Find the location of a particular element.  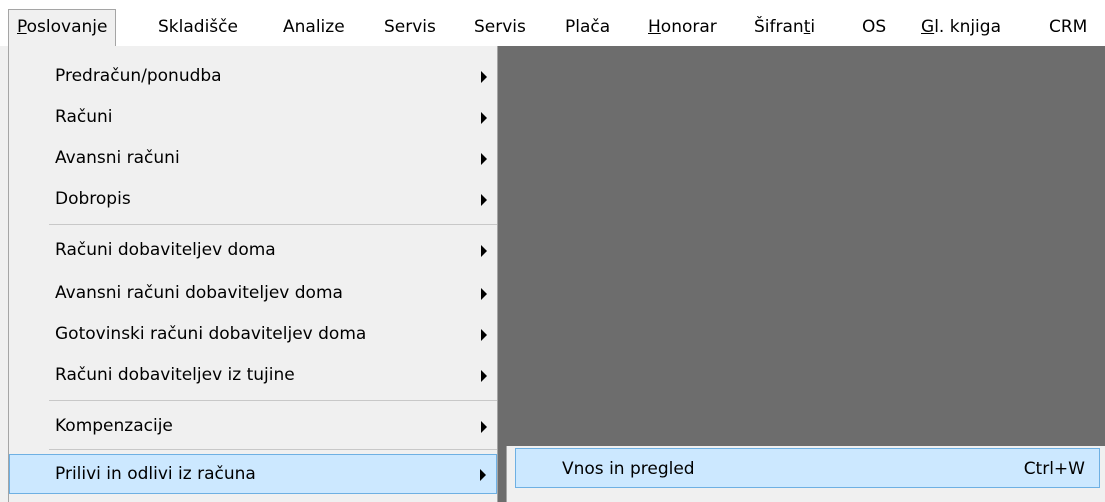

menubar-item-analize: Analize is located at coordinates (314, 27).